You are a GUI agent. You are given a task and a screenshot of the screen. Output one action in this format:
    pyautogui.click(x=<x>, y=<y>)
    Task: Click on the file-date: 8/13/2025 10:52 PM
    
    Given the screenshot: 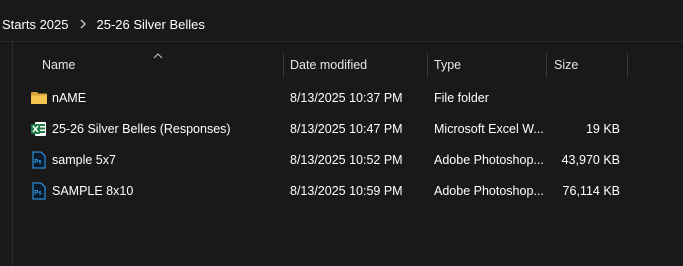 What is the action you would take?
    pyautogui.click(x=346, y=159)
    